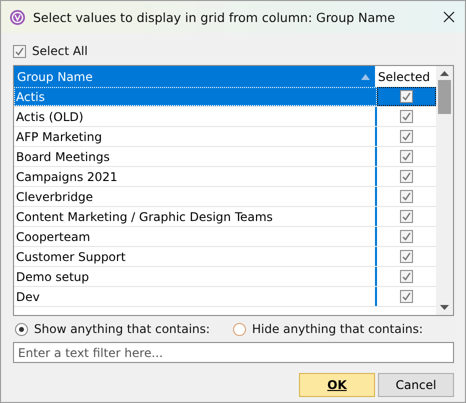  I want to click on grid-row: Content Marketing / Graphic Design Teams, so click(225, 217).